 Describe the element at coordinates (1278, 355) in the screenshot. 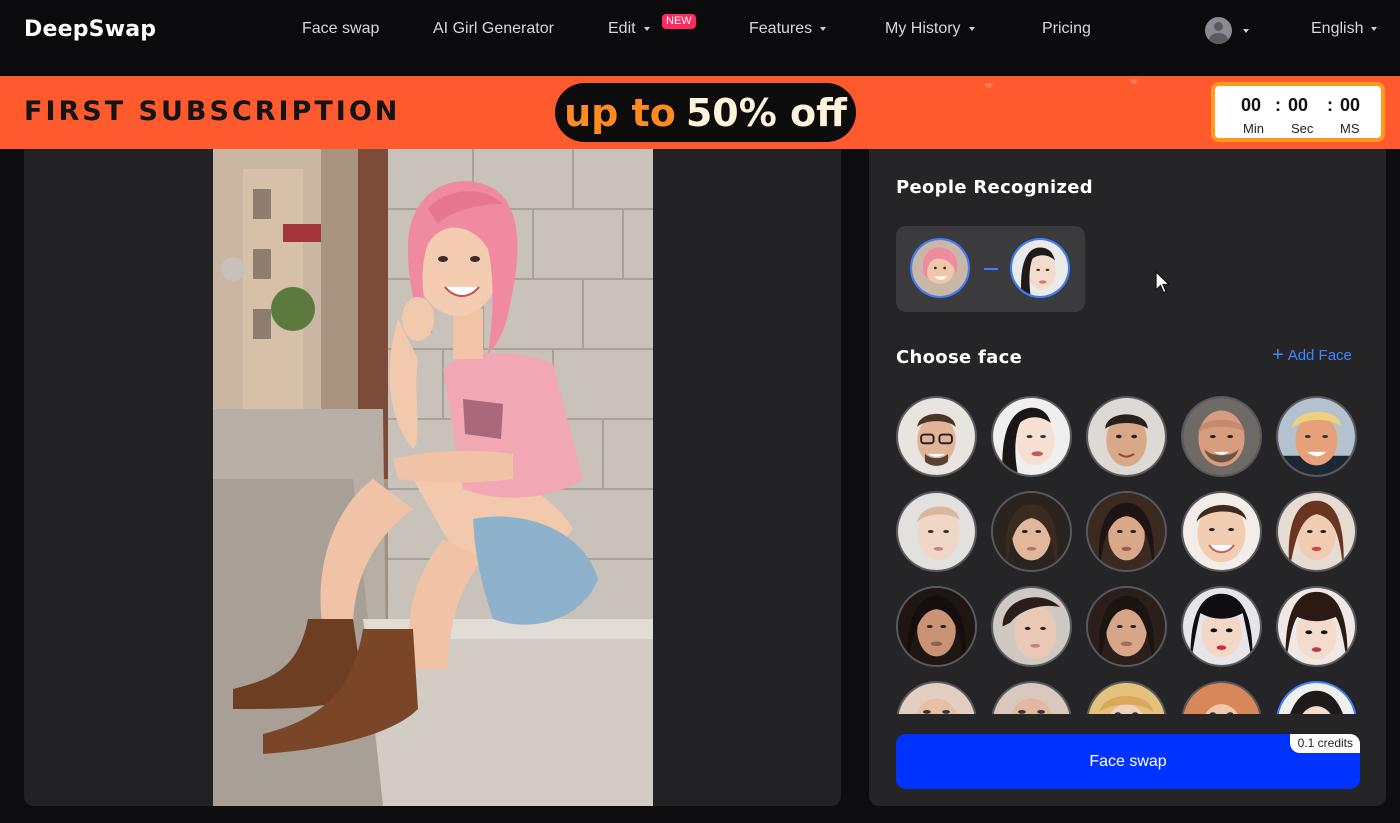

I see `plus-icon: +` at that location.